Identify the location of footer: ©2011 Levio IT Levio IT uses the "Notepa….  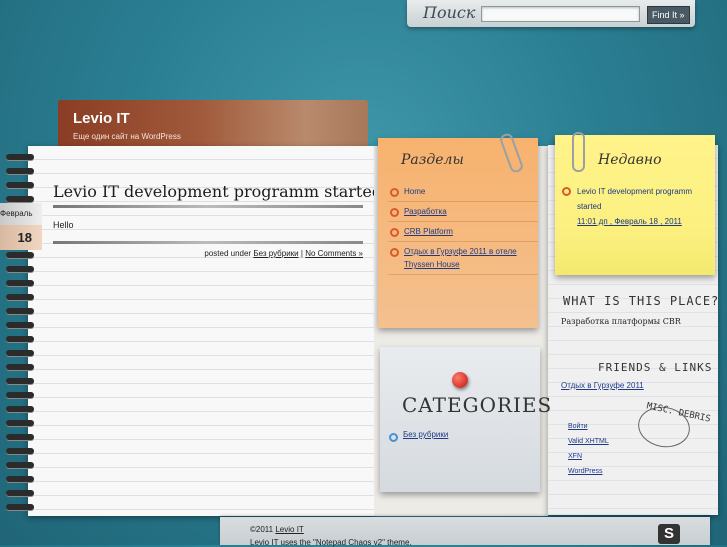
(465, 532).